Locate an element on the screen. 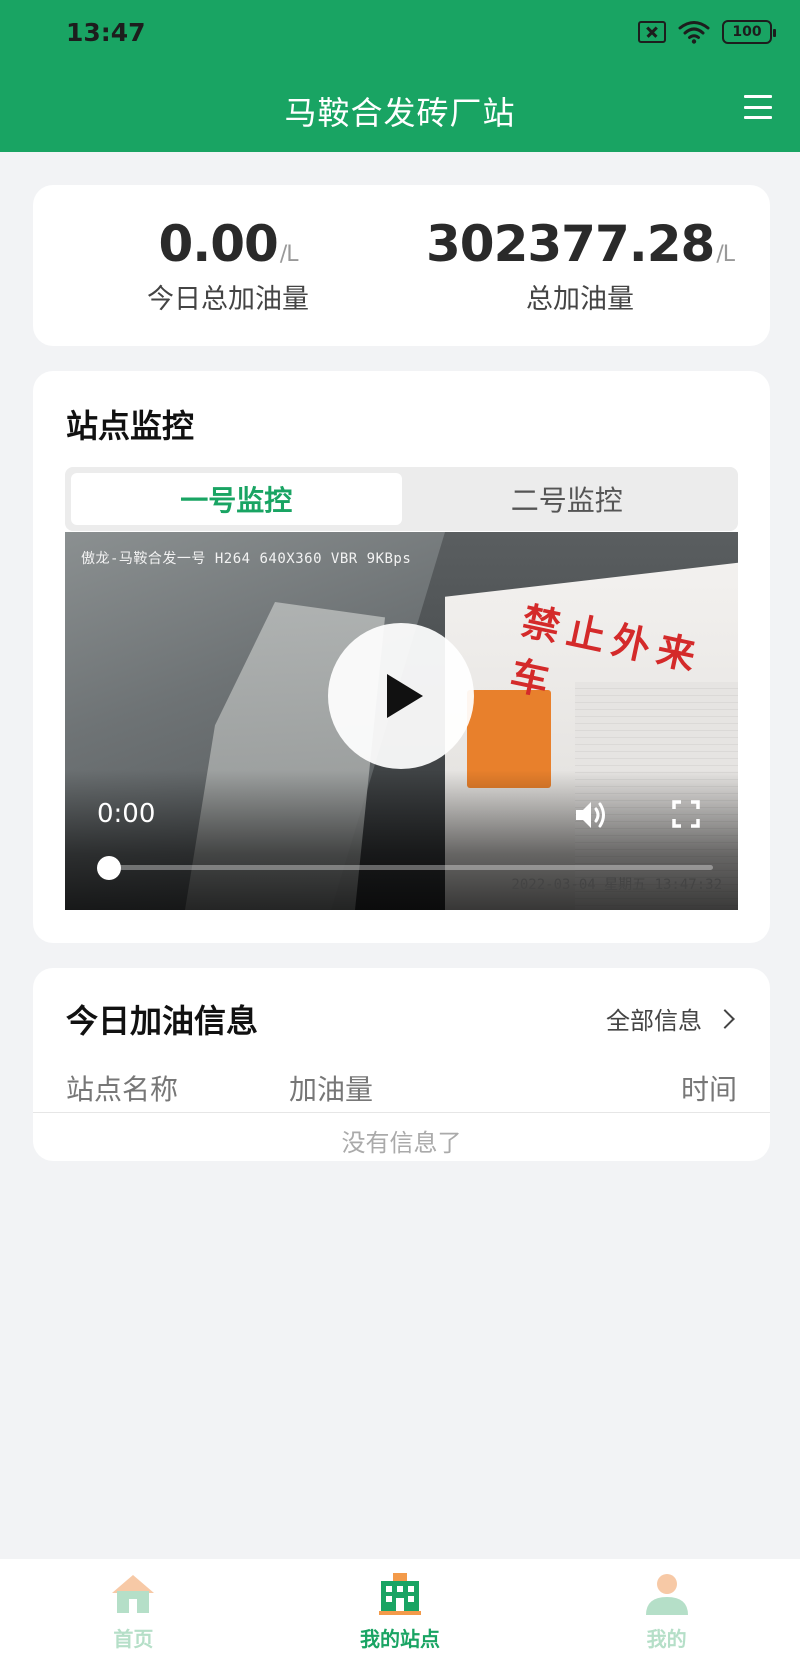 This screenshot has height=1662, width=800. video-progress-thumb is located at coordinates (109, 868).